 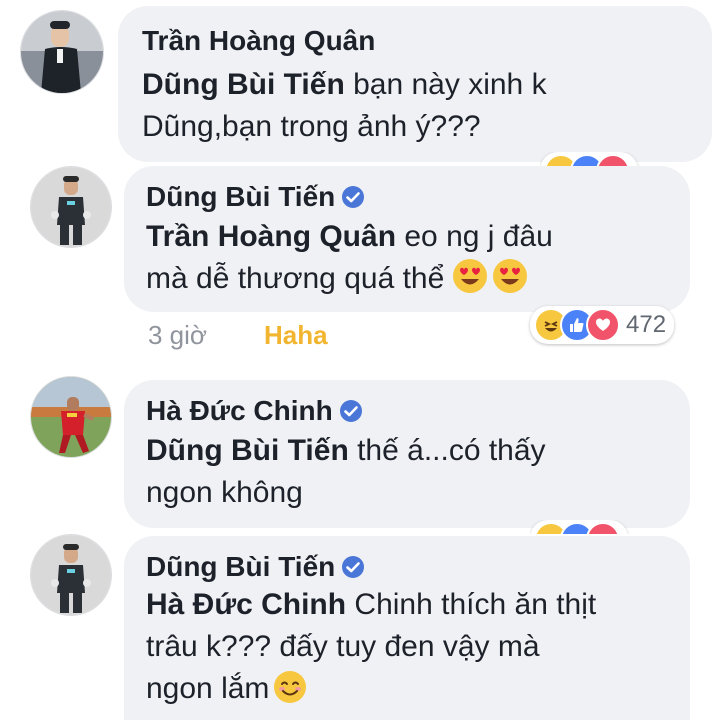 I want to click on comment-author: Trần Hoàng Quân, so click(x=414, y=41).